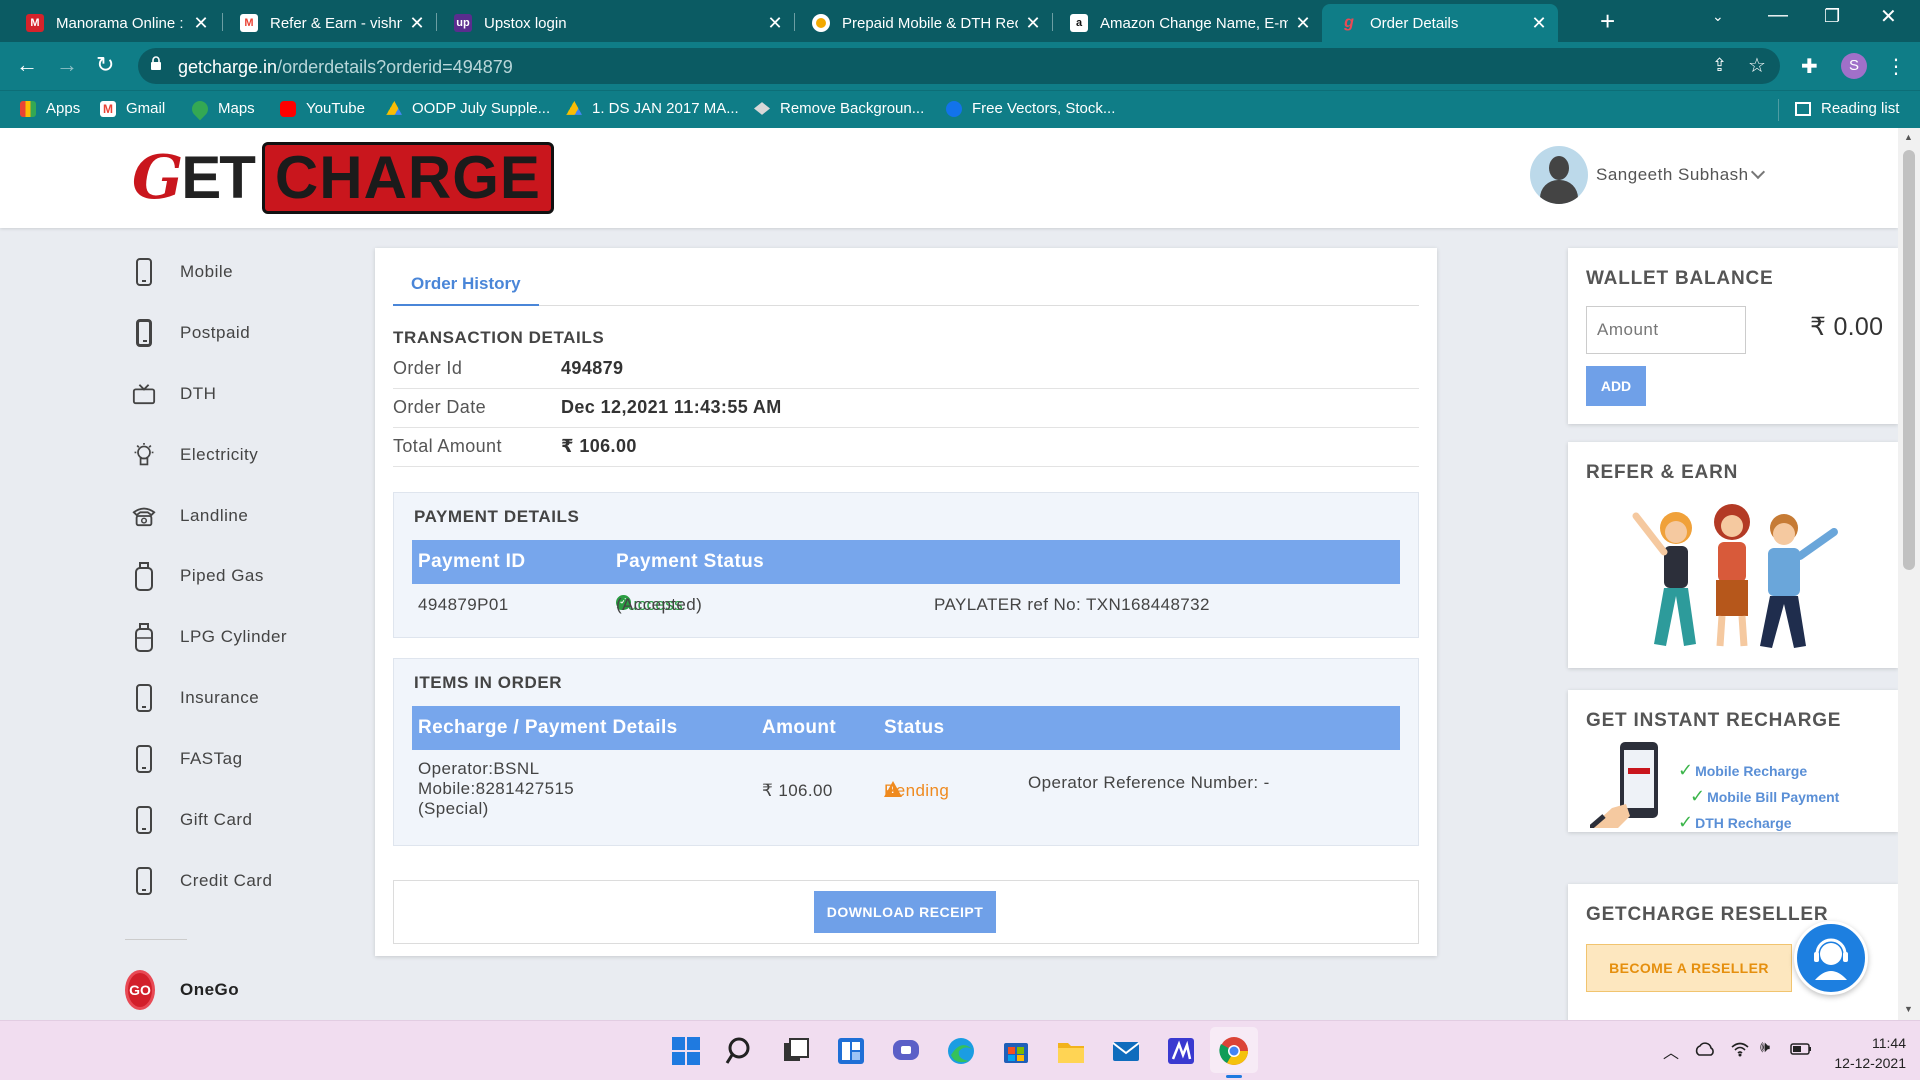  What do you see at coordinates (1870, 1063) in the screenshot?
I see `clock-date: 12-12-2021` at bounding box center [1870, 1063].